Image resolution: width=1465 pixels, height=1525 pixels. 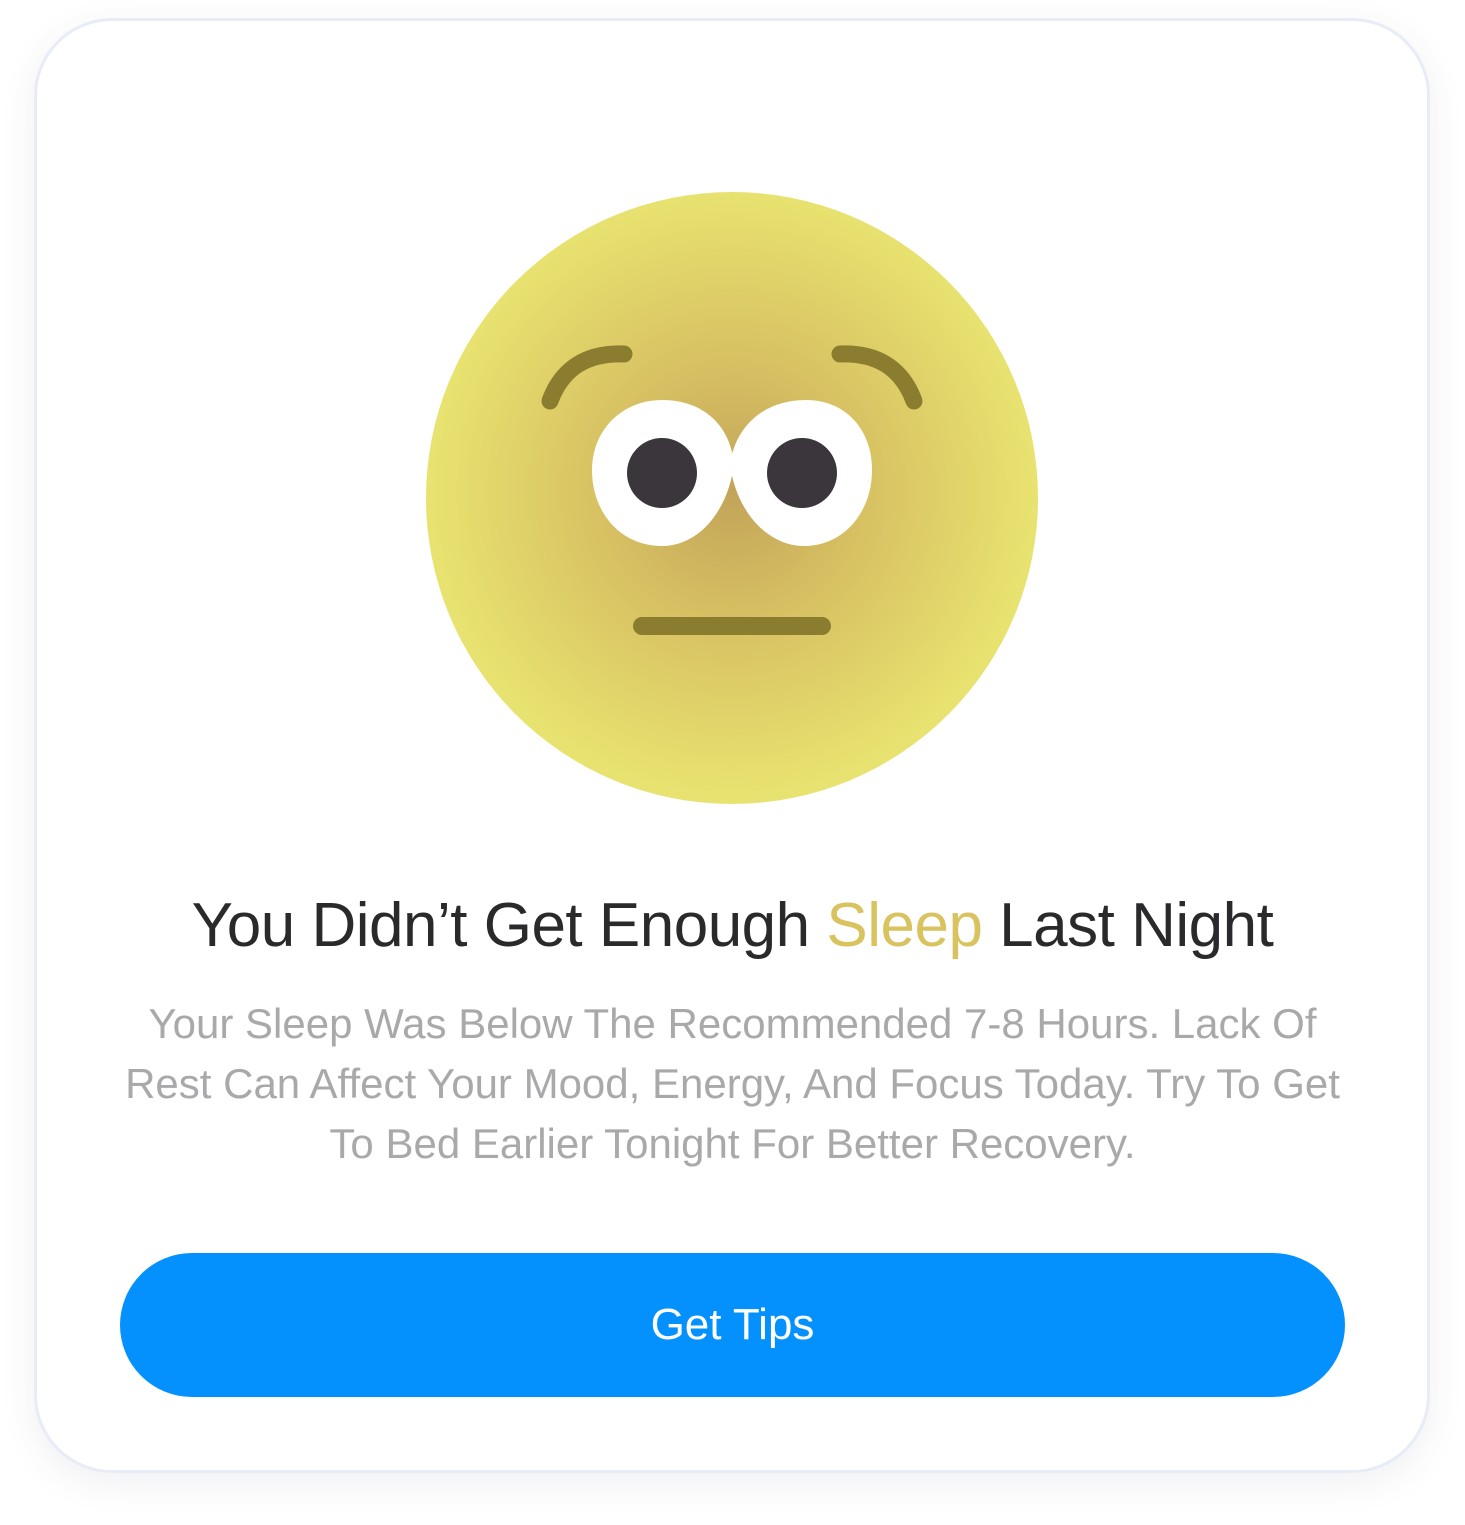 I want to click on left-pupil, so click(x=662, y=473).